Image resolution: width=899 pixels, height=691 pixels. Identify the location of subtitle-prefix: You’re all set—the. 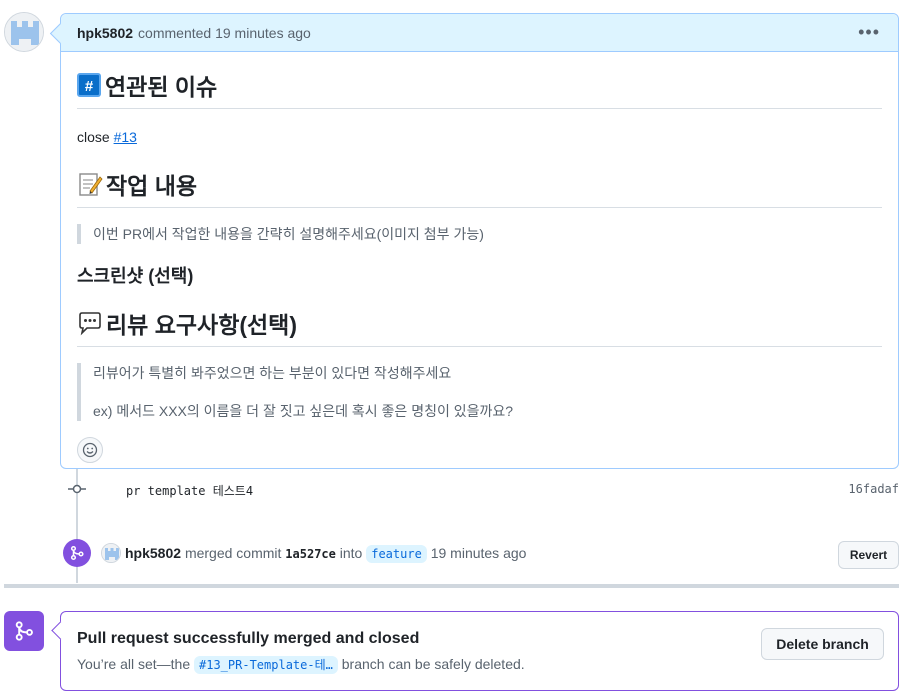
(134, 664).